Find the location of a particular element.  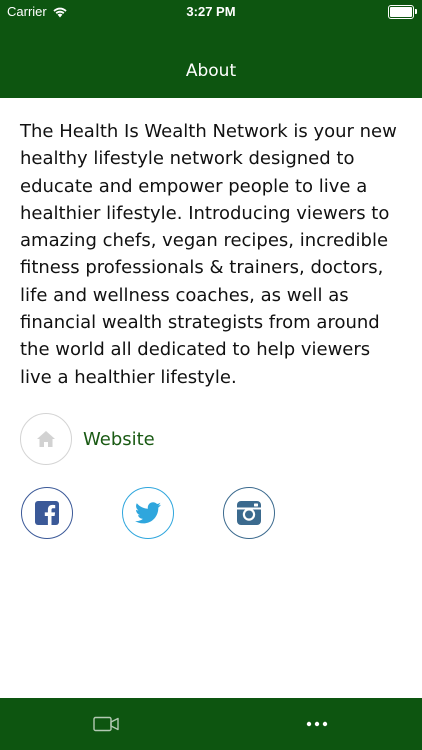

instagram-icon is located at coordinates (249, 513).